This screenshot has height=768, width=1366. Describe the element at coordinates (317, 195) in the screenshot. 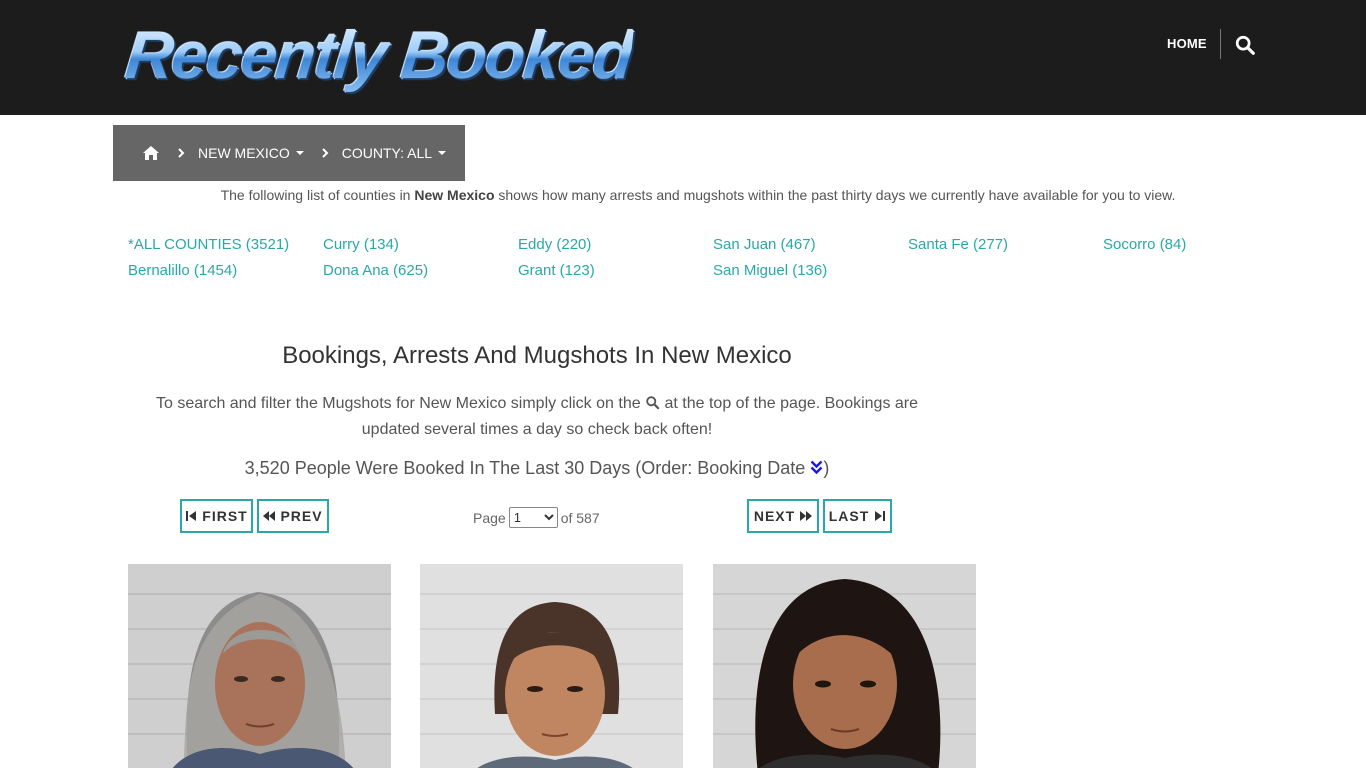

I see `intro-before: The following list of counties in` at that location.